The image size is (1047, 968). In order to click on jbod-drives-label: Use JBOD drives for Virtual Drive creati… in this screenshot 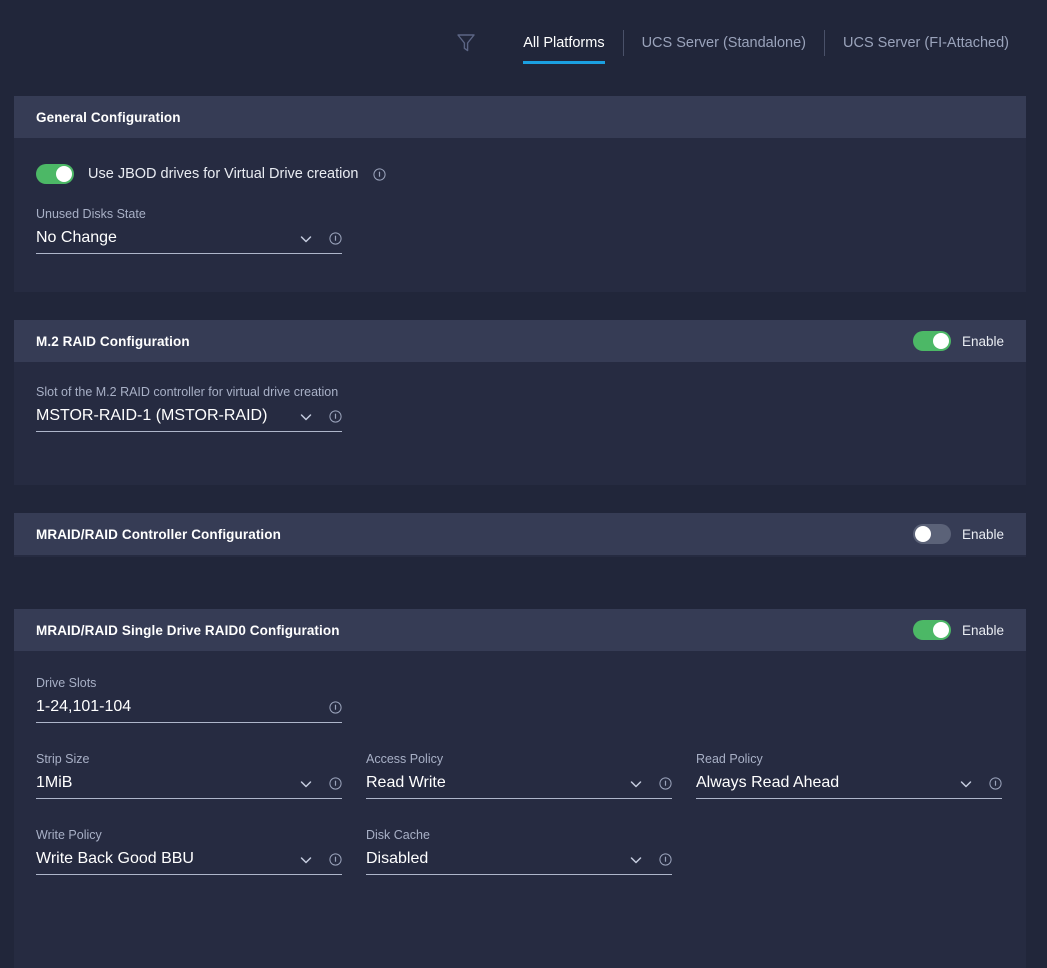, I will do `click(223, 174)`.